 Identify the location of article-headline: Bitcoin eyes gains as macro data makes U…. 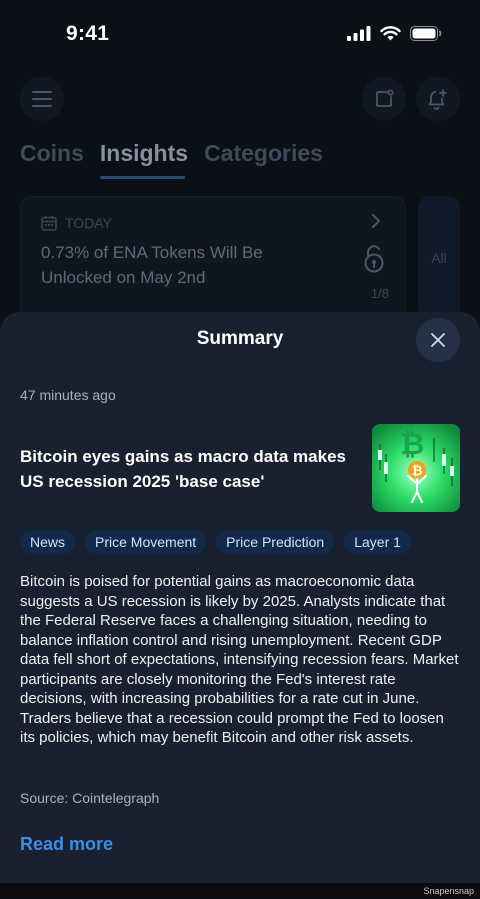
(183, 469).